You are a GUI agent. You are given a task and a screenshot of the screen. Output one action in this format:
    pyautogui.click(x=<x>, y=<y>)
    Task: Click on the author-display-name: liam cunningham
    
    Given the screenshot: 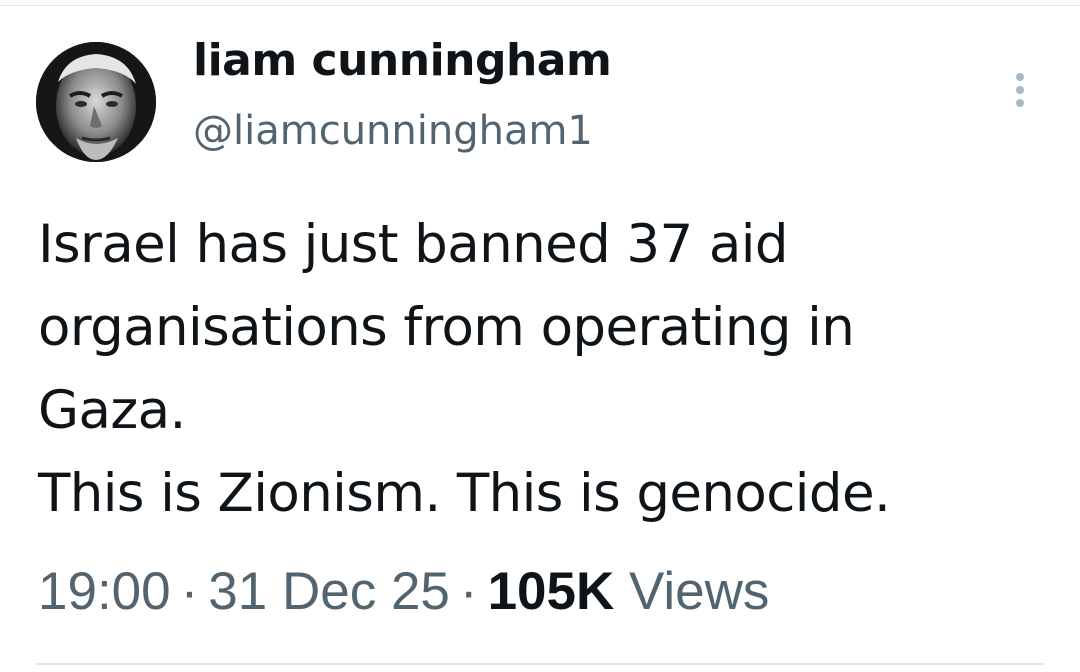 What is the action you would take?
    pyautogui.click(x=402, y=61)
    